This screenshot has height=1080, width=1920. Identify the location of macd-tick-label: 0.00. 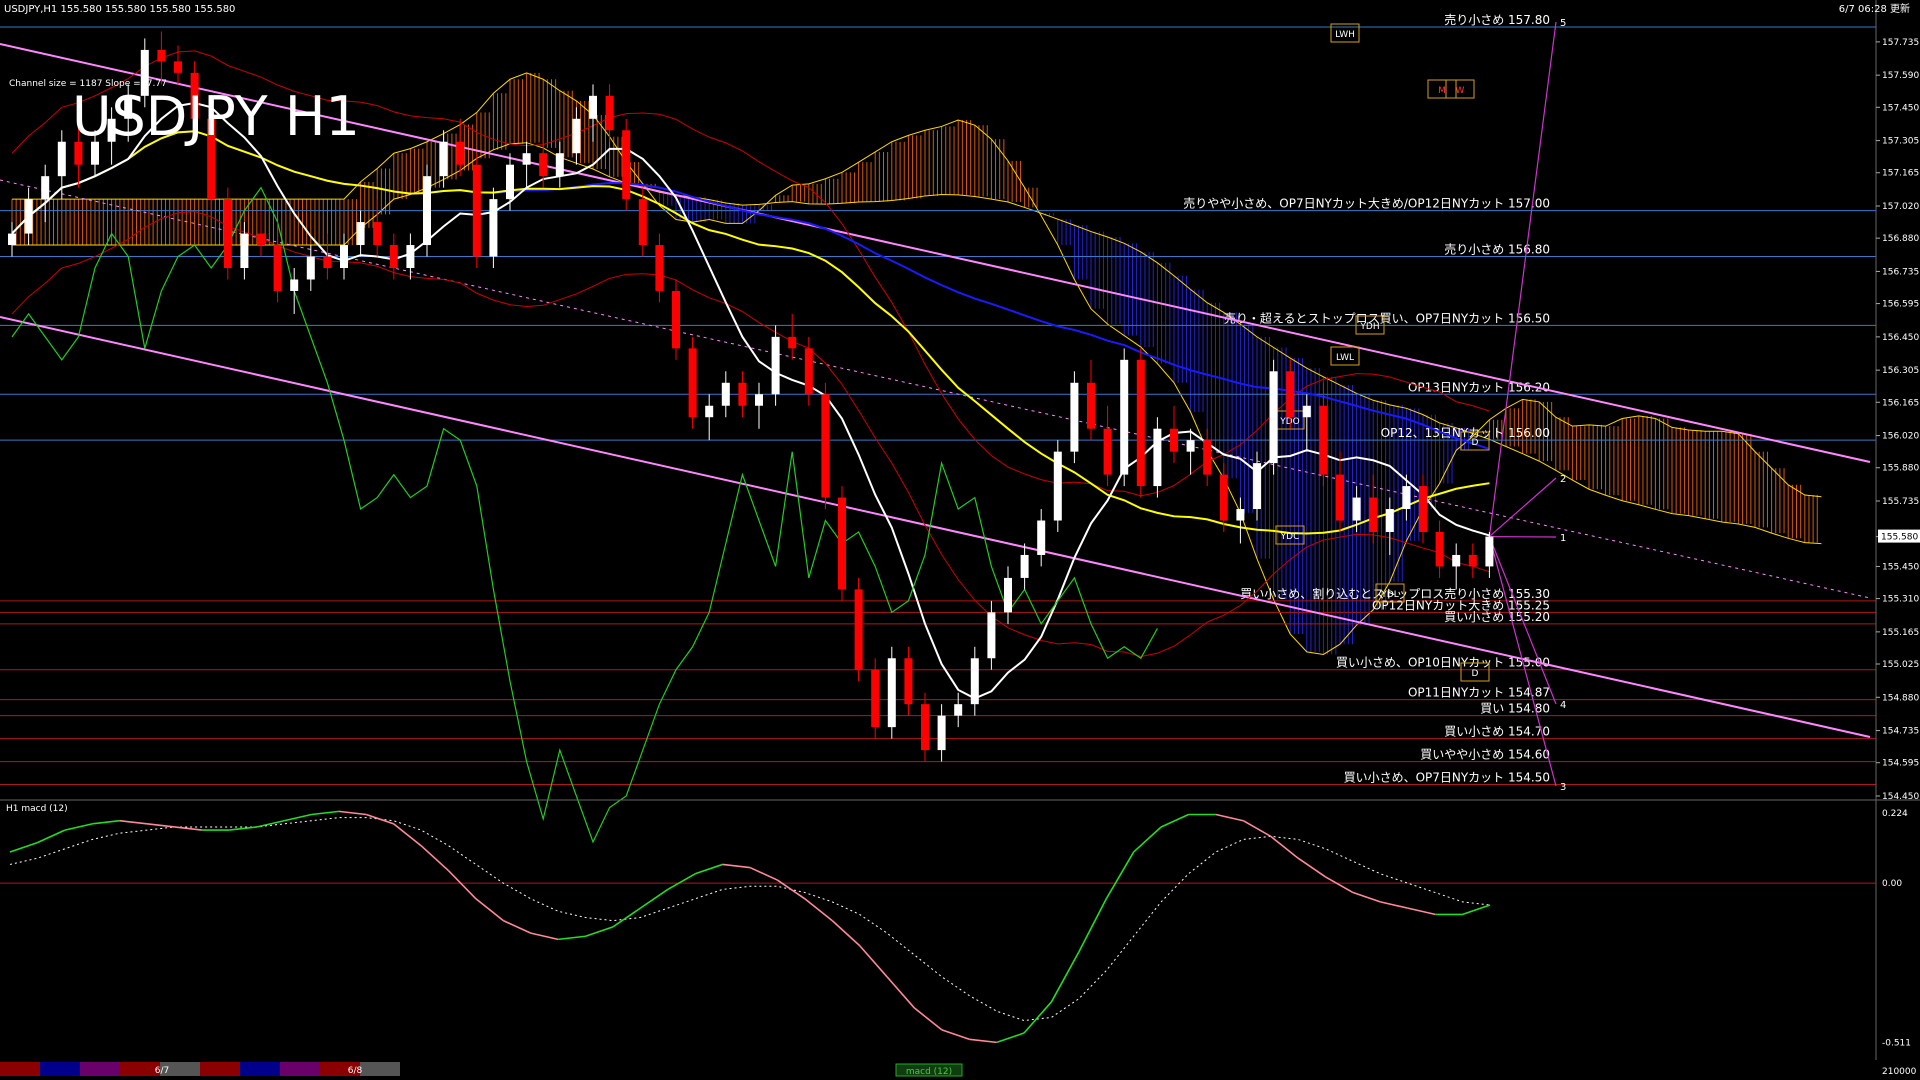
(1892, 884).